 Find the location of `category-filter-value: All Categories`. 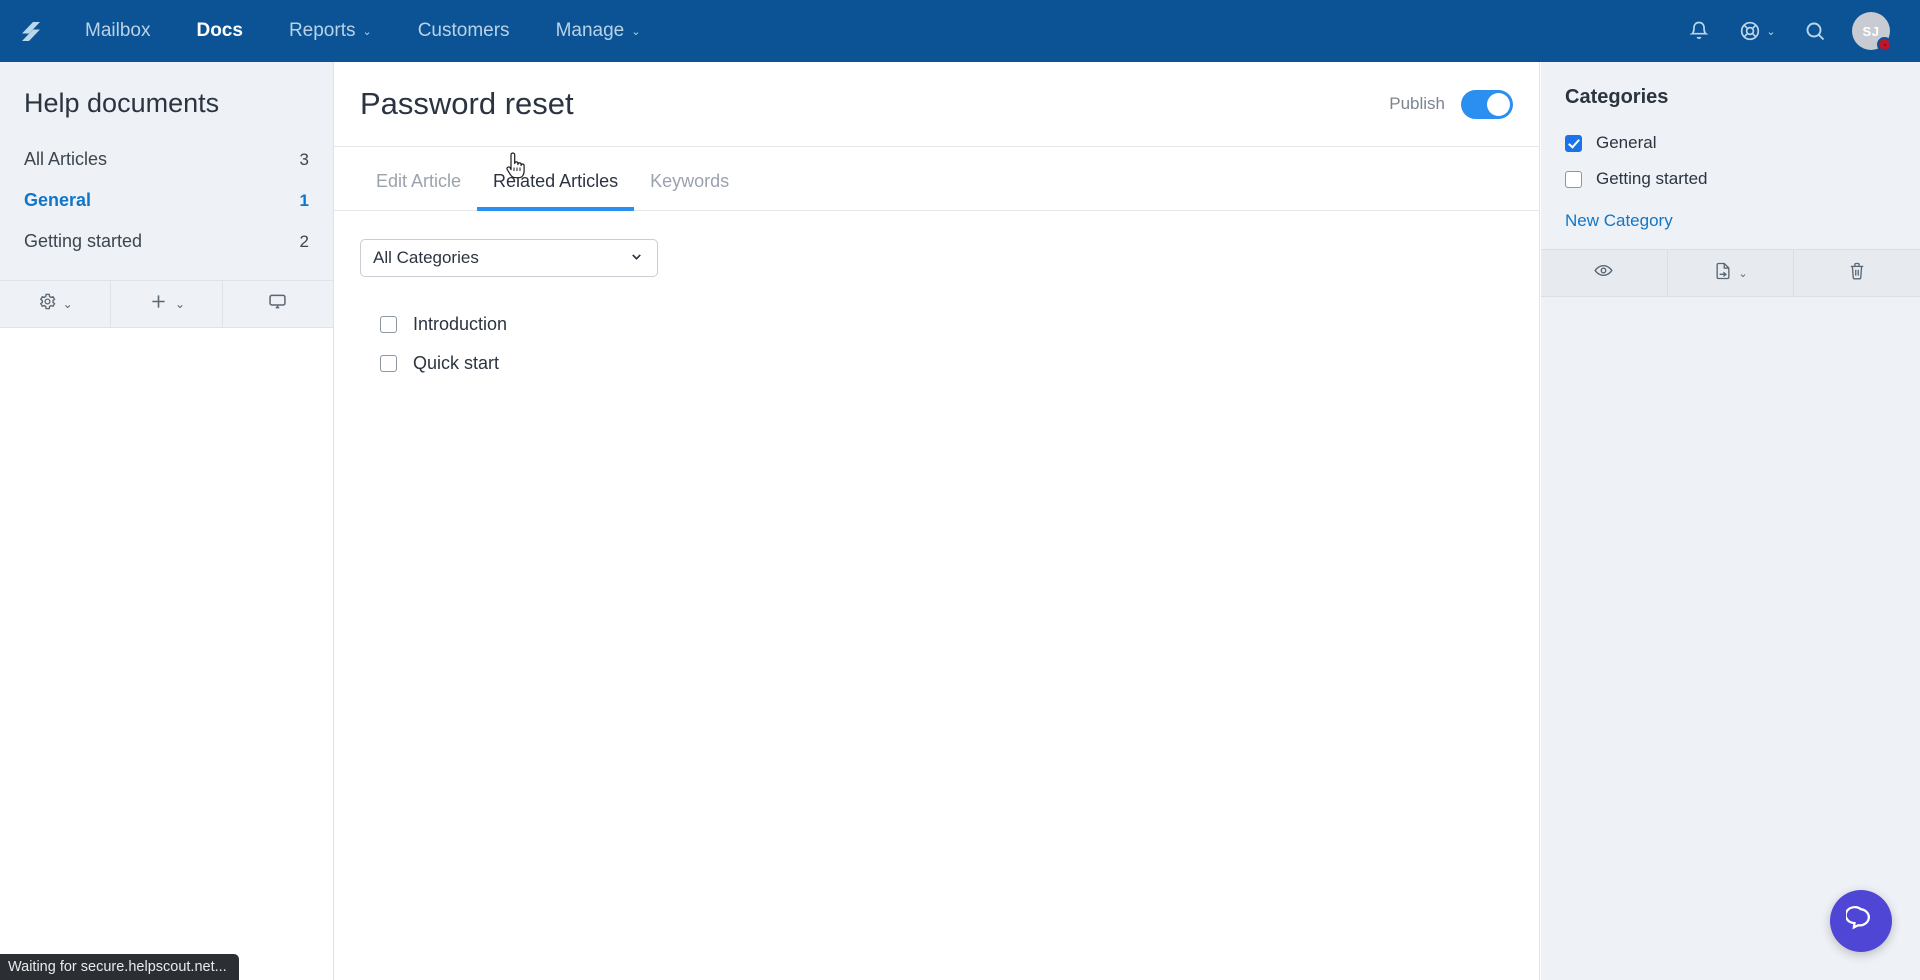

category-filter-value: All Categories is located at coordinates (426, 257).